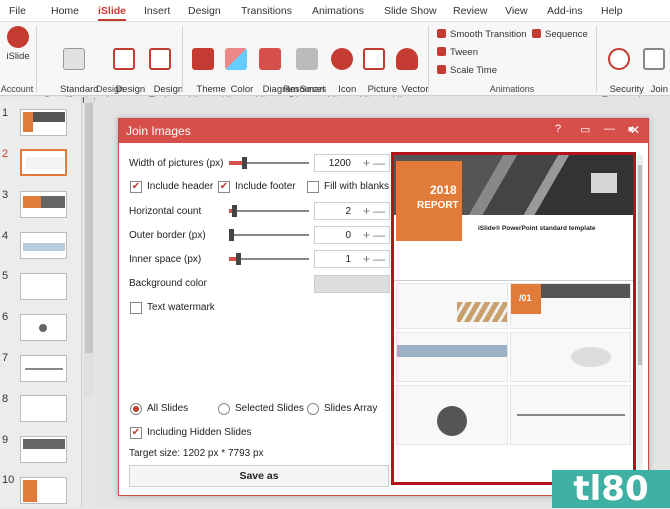  What do you see at coordinates (204, 11) in the screenshot?
I see `tab-design: Design` at bounding box center [204, 11].